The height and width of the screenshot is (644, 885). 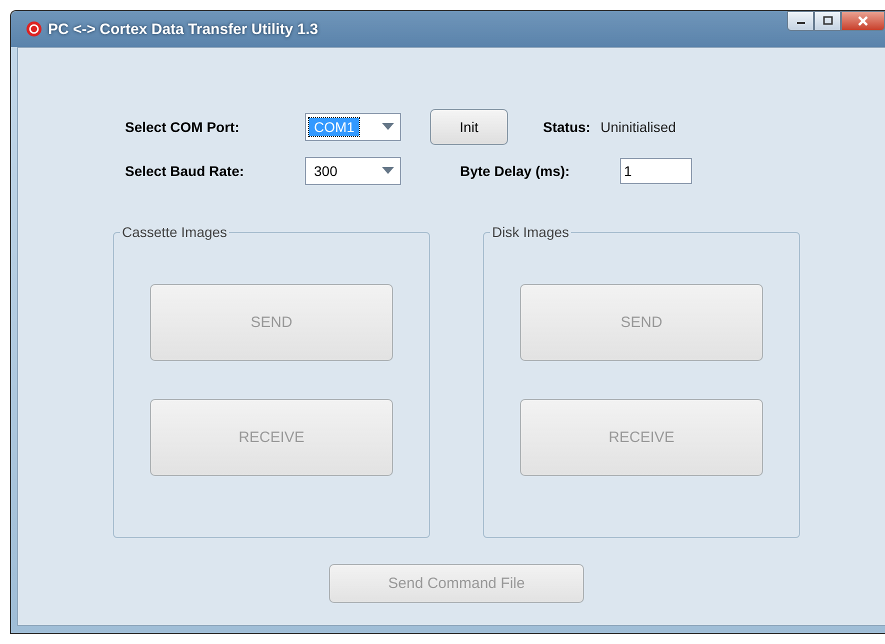 I want to click on byte-delay-label: Byte Delay (ms):, so click(x=515, y=171).